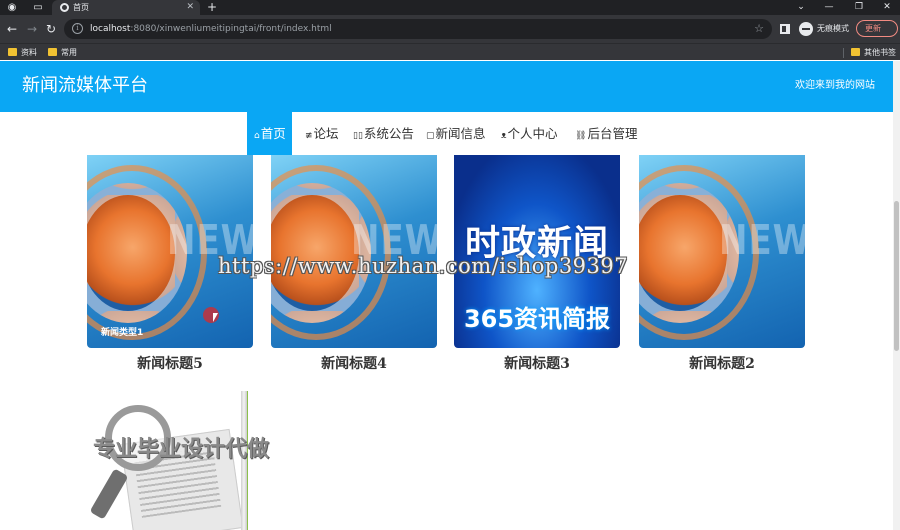 The width and height of the screenshot is (900, 530). What do you see at coordinates (606, 133) in the screenshot?
I see `nav-admin: ⛓后台管理` at bounding box center [606, 133].